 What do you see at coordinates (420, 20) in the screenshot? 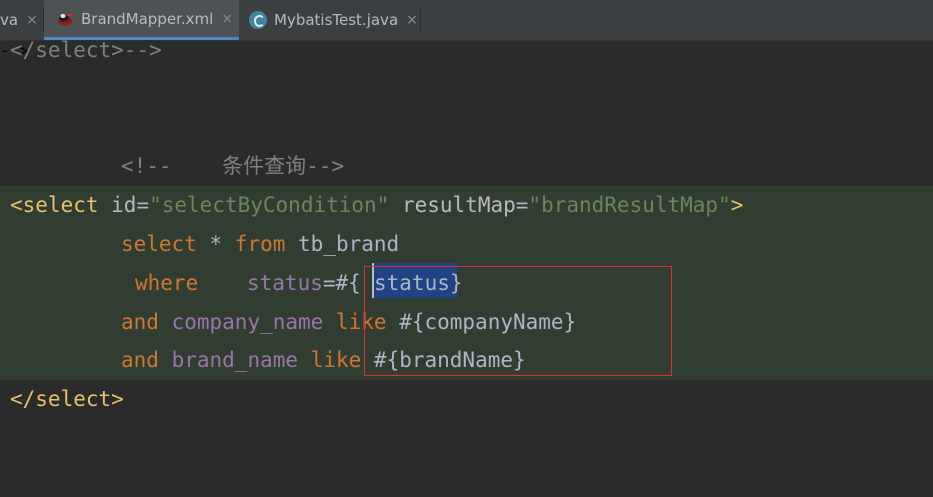
I see `tab-separator` at bounding box center [420, 20].